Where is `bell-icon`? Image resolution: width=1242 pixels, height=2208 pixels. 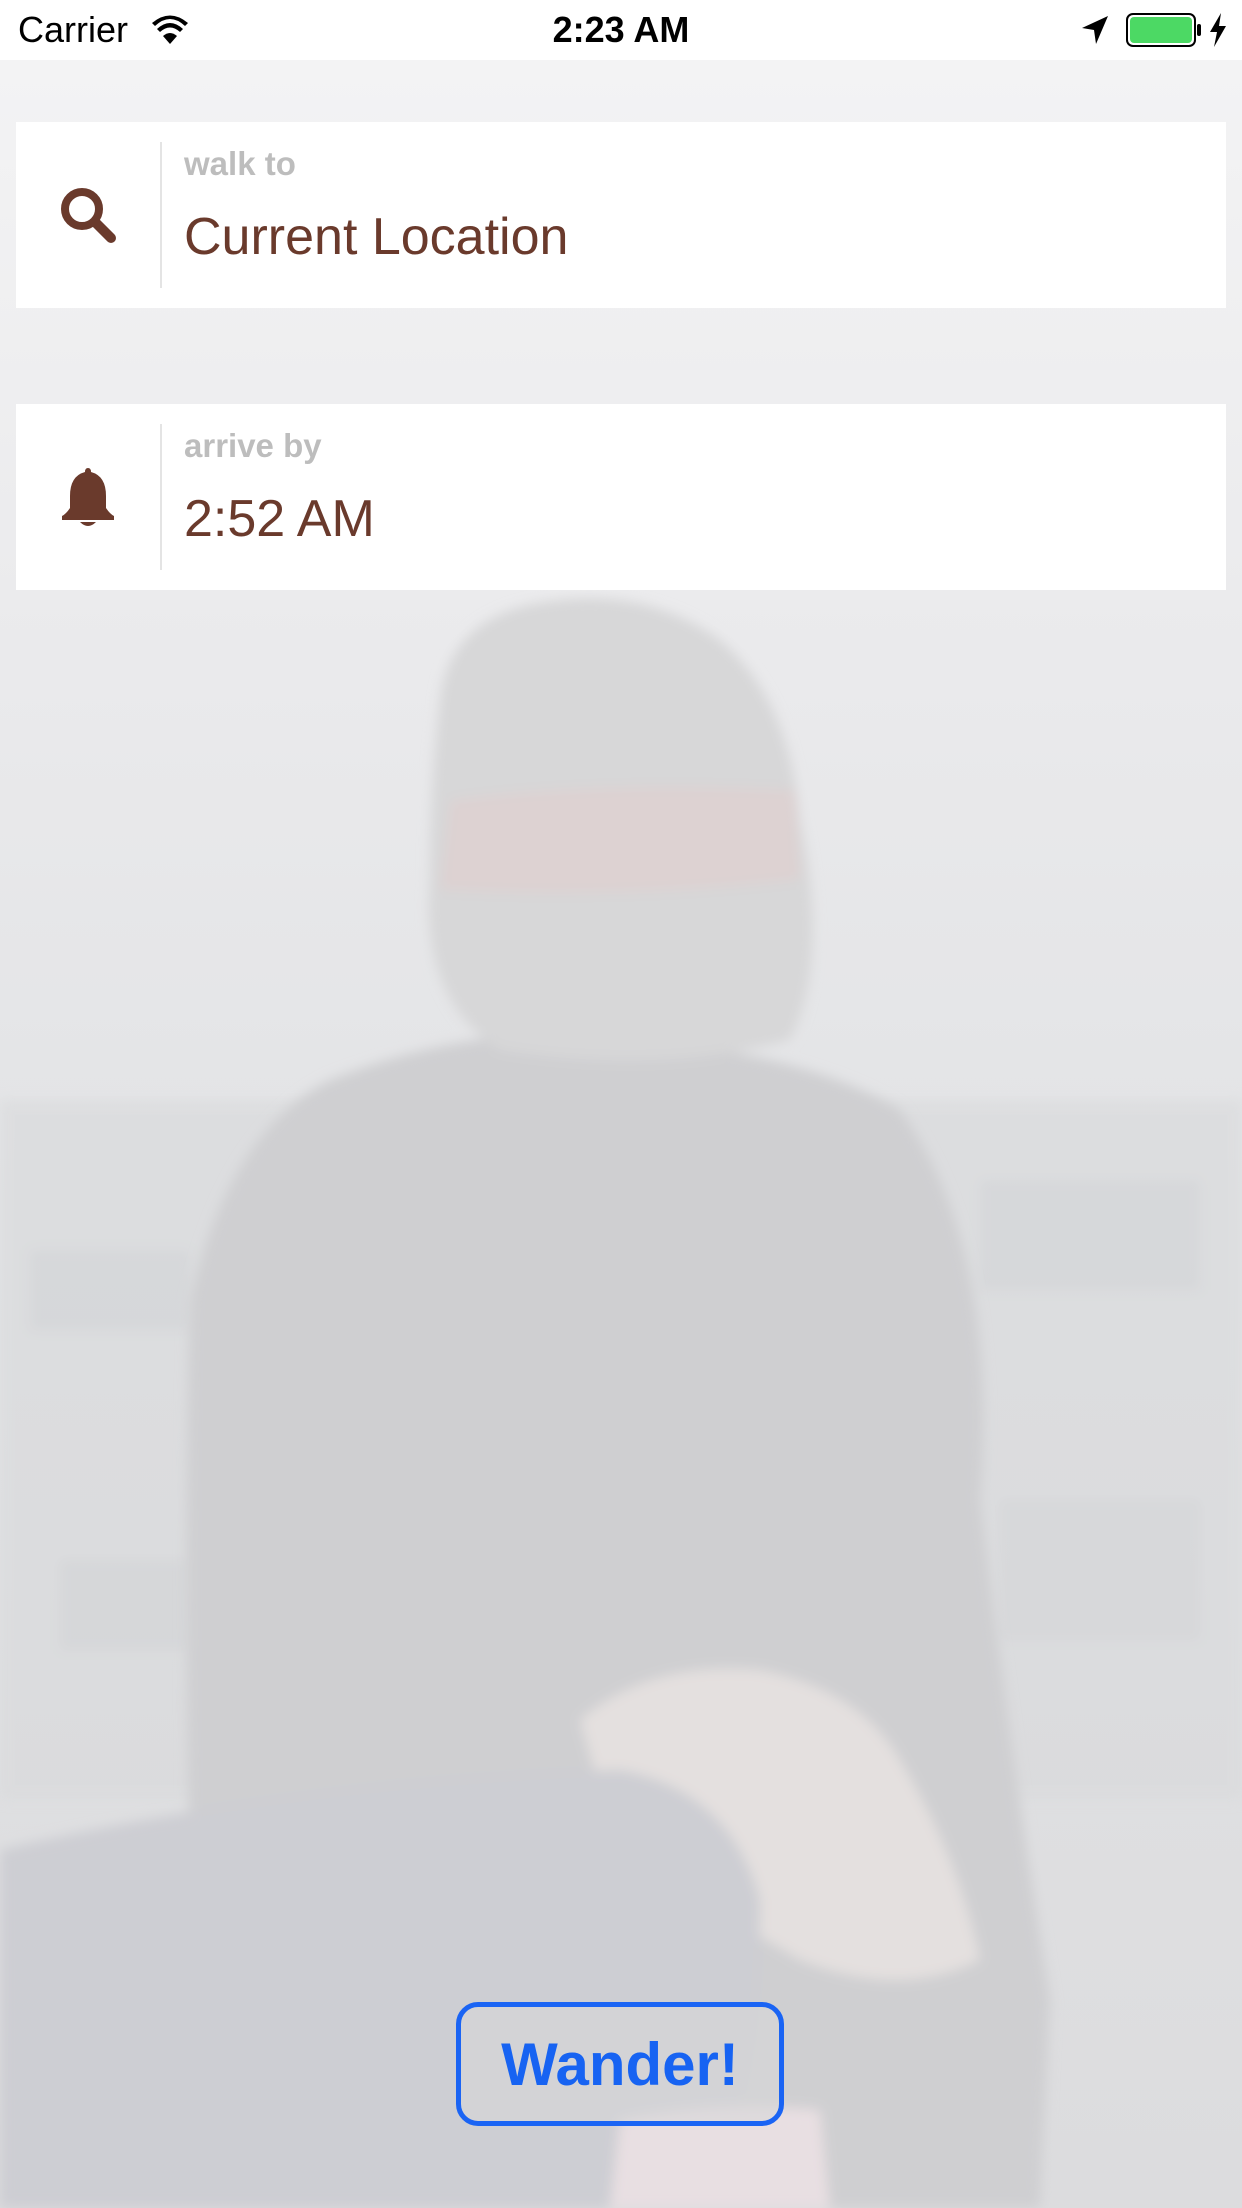 bell-icon is located at coordinates (88, 497).